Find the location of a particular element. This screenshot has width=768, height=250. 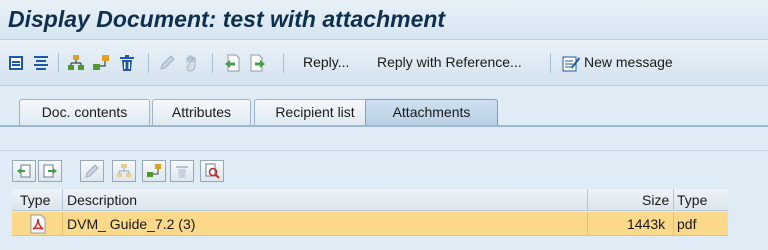

attachment-size: 1443k is located at coordinates (646, 224).